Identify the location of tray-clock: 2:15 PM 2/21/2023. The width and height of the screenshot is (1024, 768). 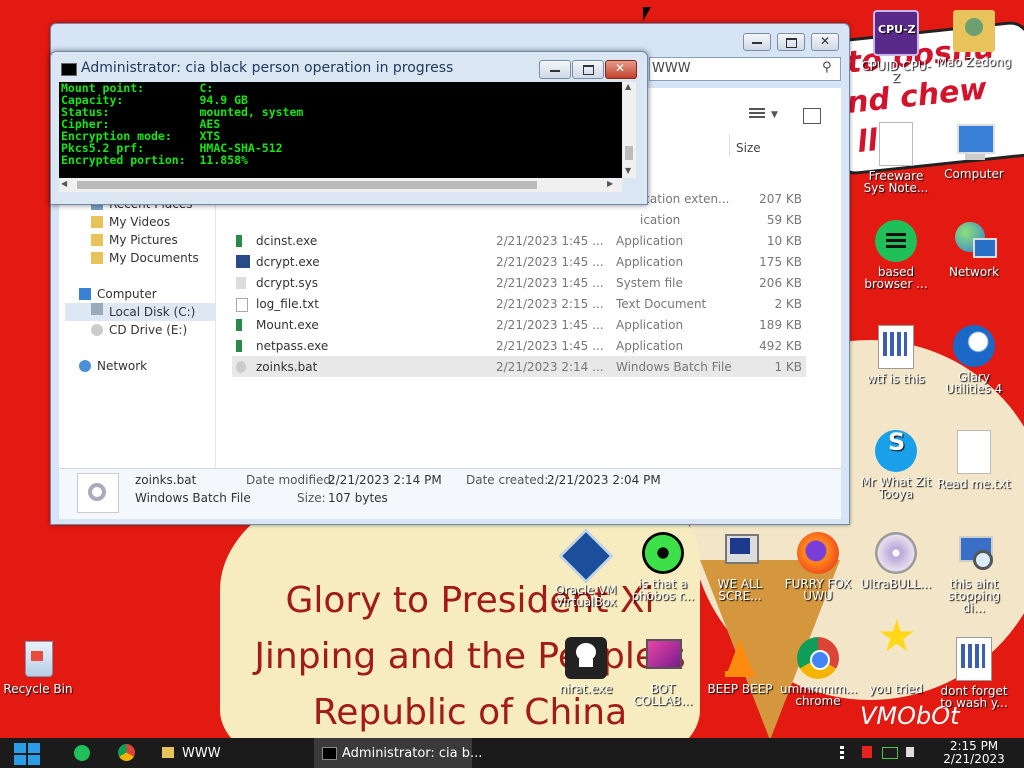
(974, 753).